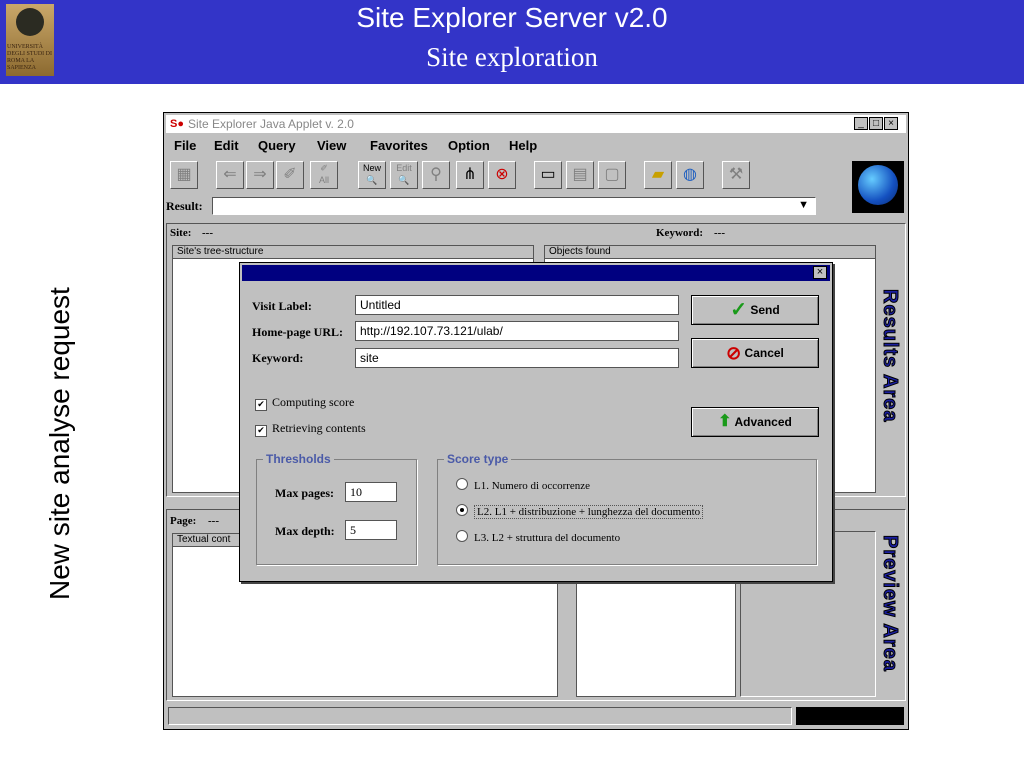  Describe the element at coordinates (612, 175) in the screenshot. I see `preview-icon: ▢` at that location.